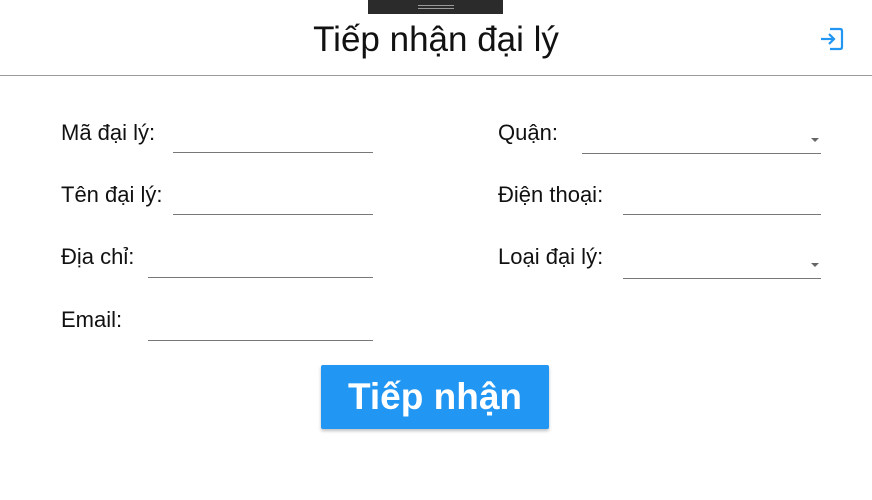  I want to click on exit-icon, so click(832, 39).